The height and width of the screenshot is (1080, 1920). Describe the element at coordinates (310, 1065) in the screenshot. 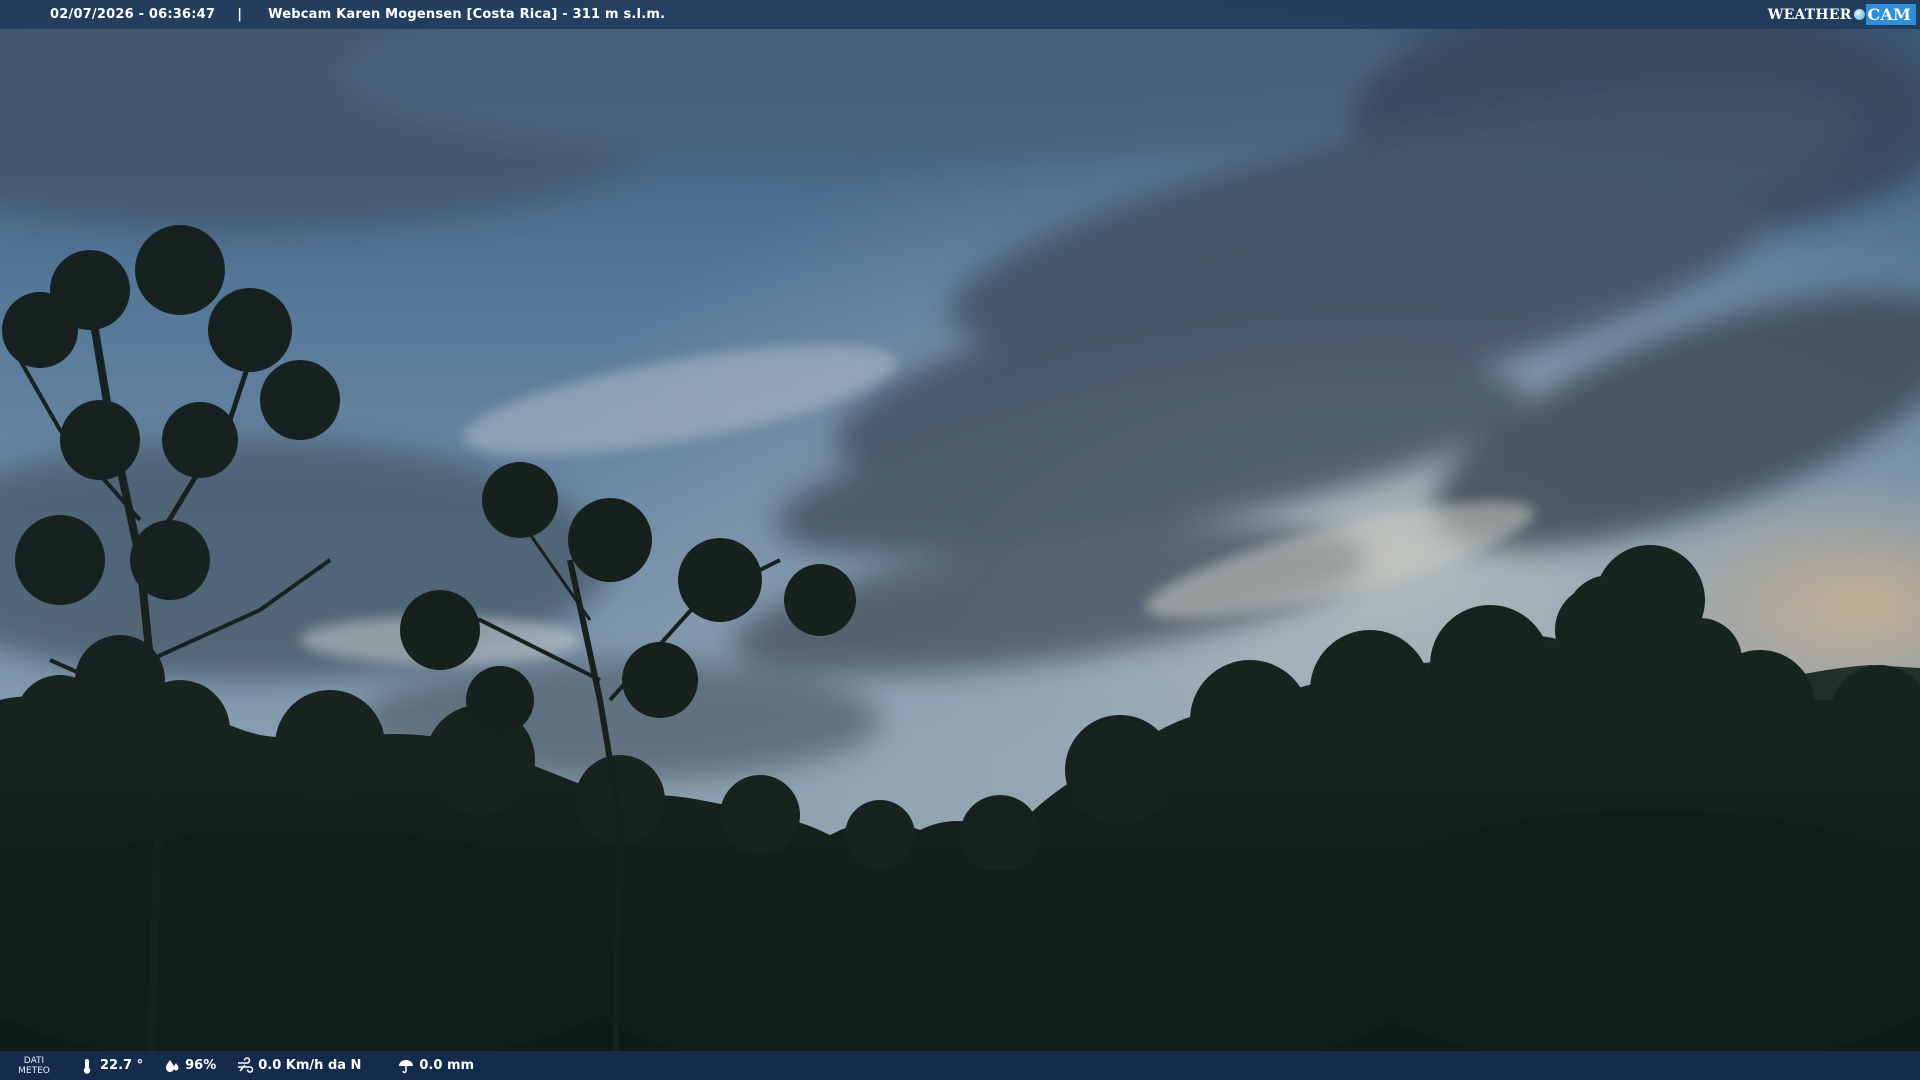

I see `wind-value: 0.0 Km/h da N` at that location.